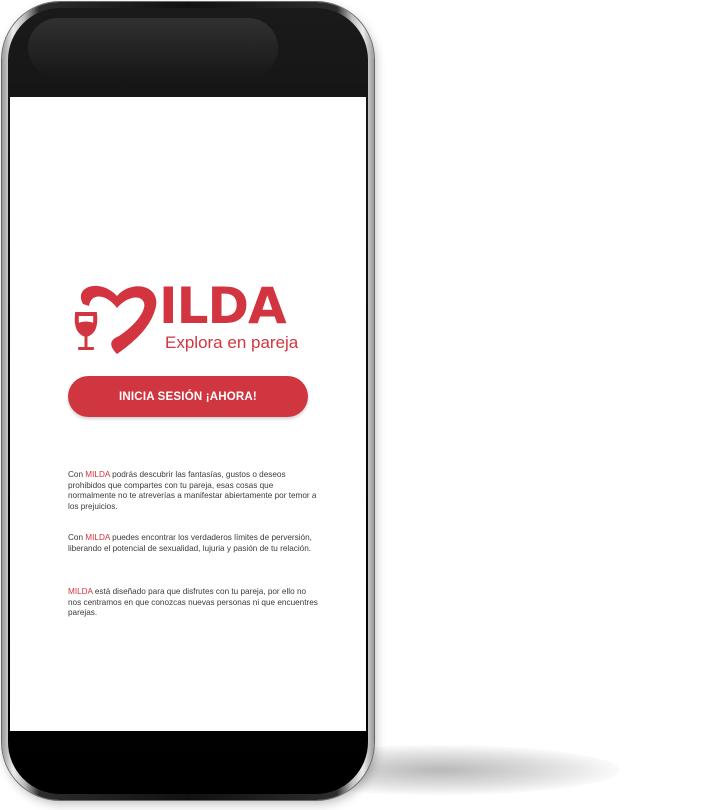  What do you see at coordinates (232, 342) in the screenshot?
I see `logo-tagline: Explora en pareja` at bounding box center [232, 342].